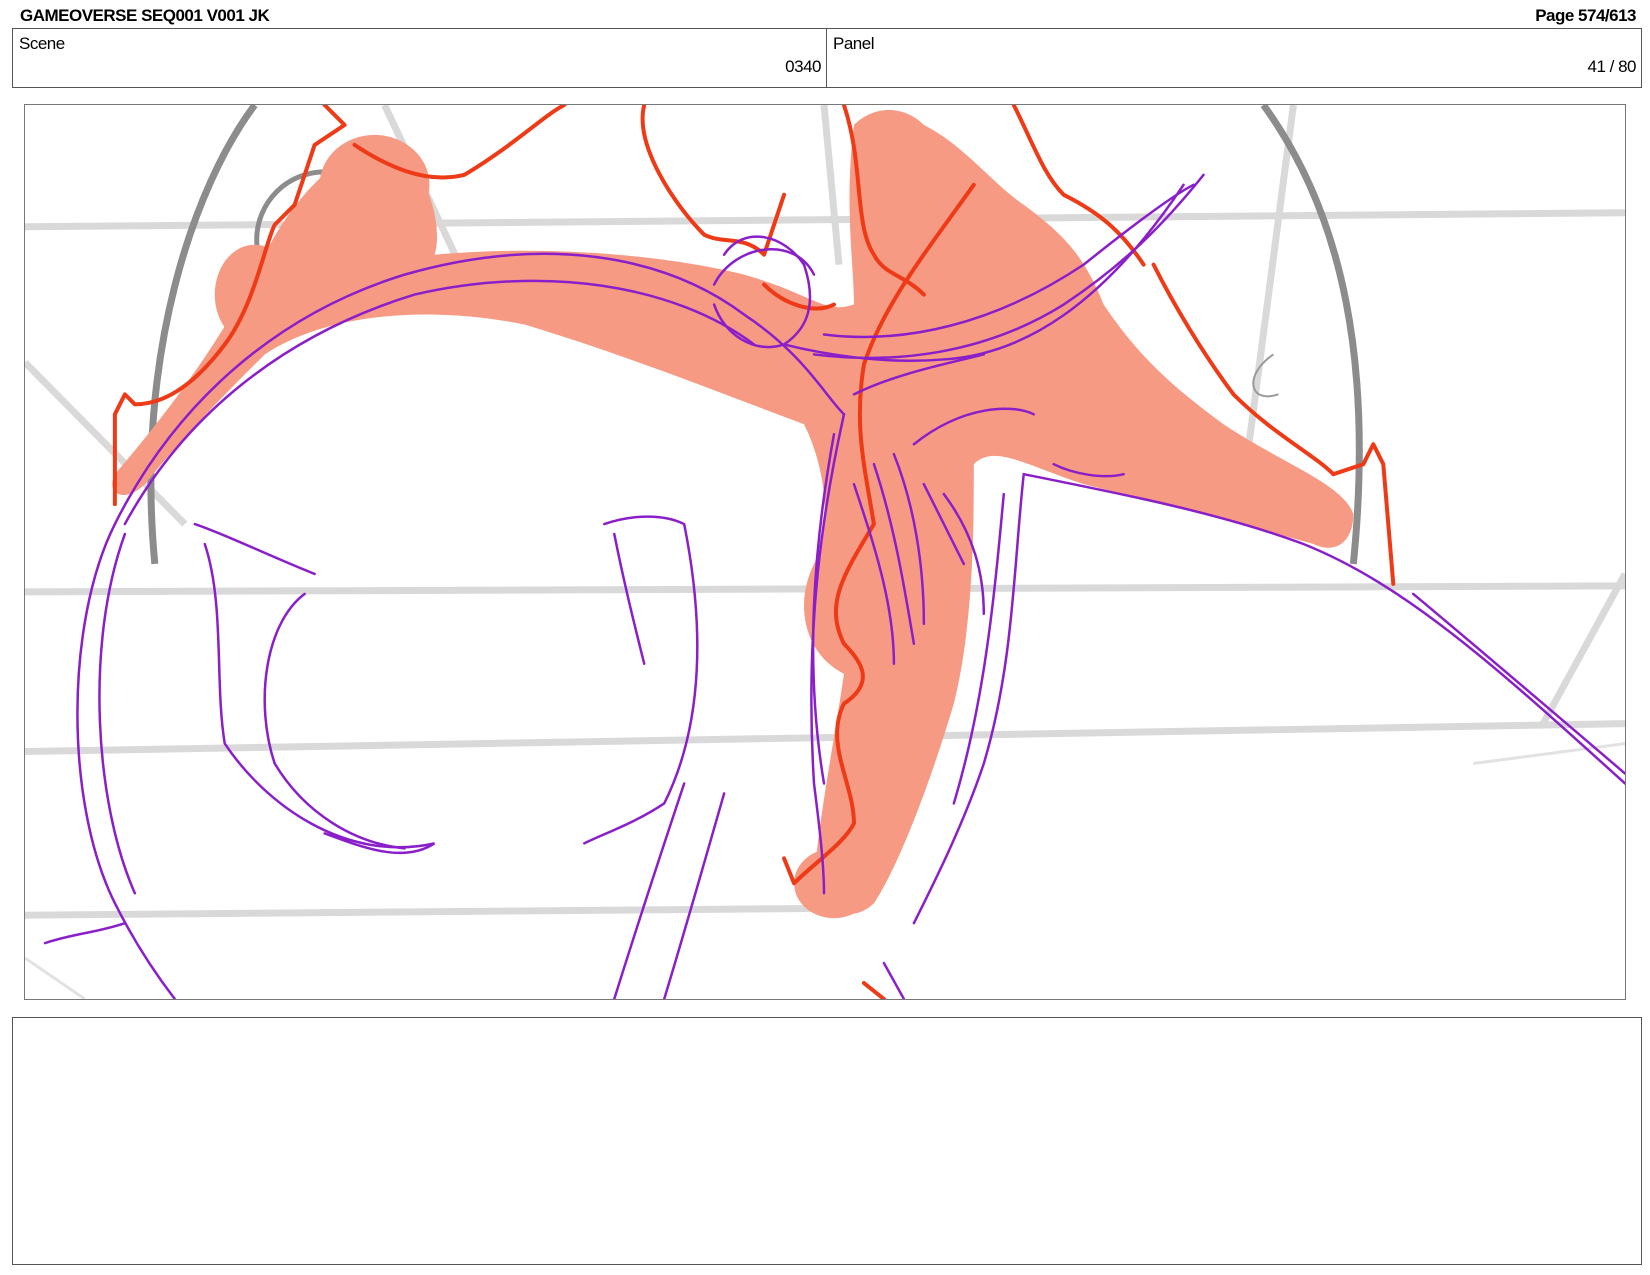  Describe the element at coordinates (420, 58) in the screenshot. I see `scene-cell: Scene 0340` at that location.